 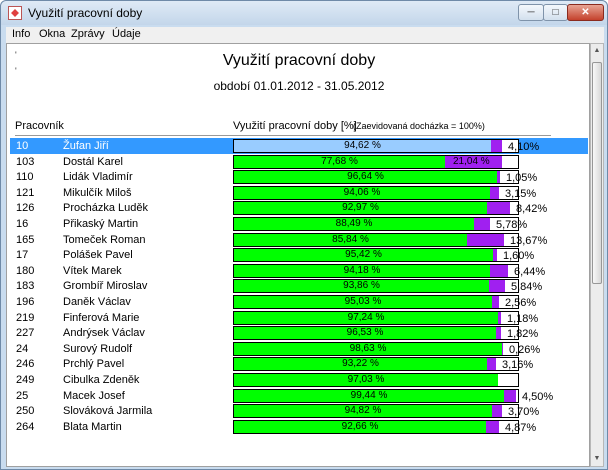 What do you see at coordinates (299, 318) in the screenshot?
I see `worker-row: 219 Finferová Marie 97,24 % 1,18%` at bounding box center [299, 318].